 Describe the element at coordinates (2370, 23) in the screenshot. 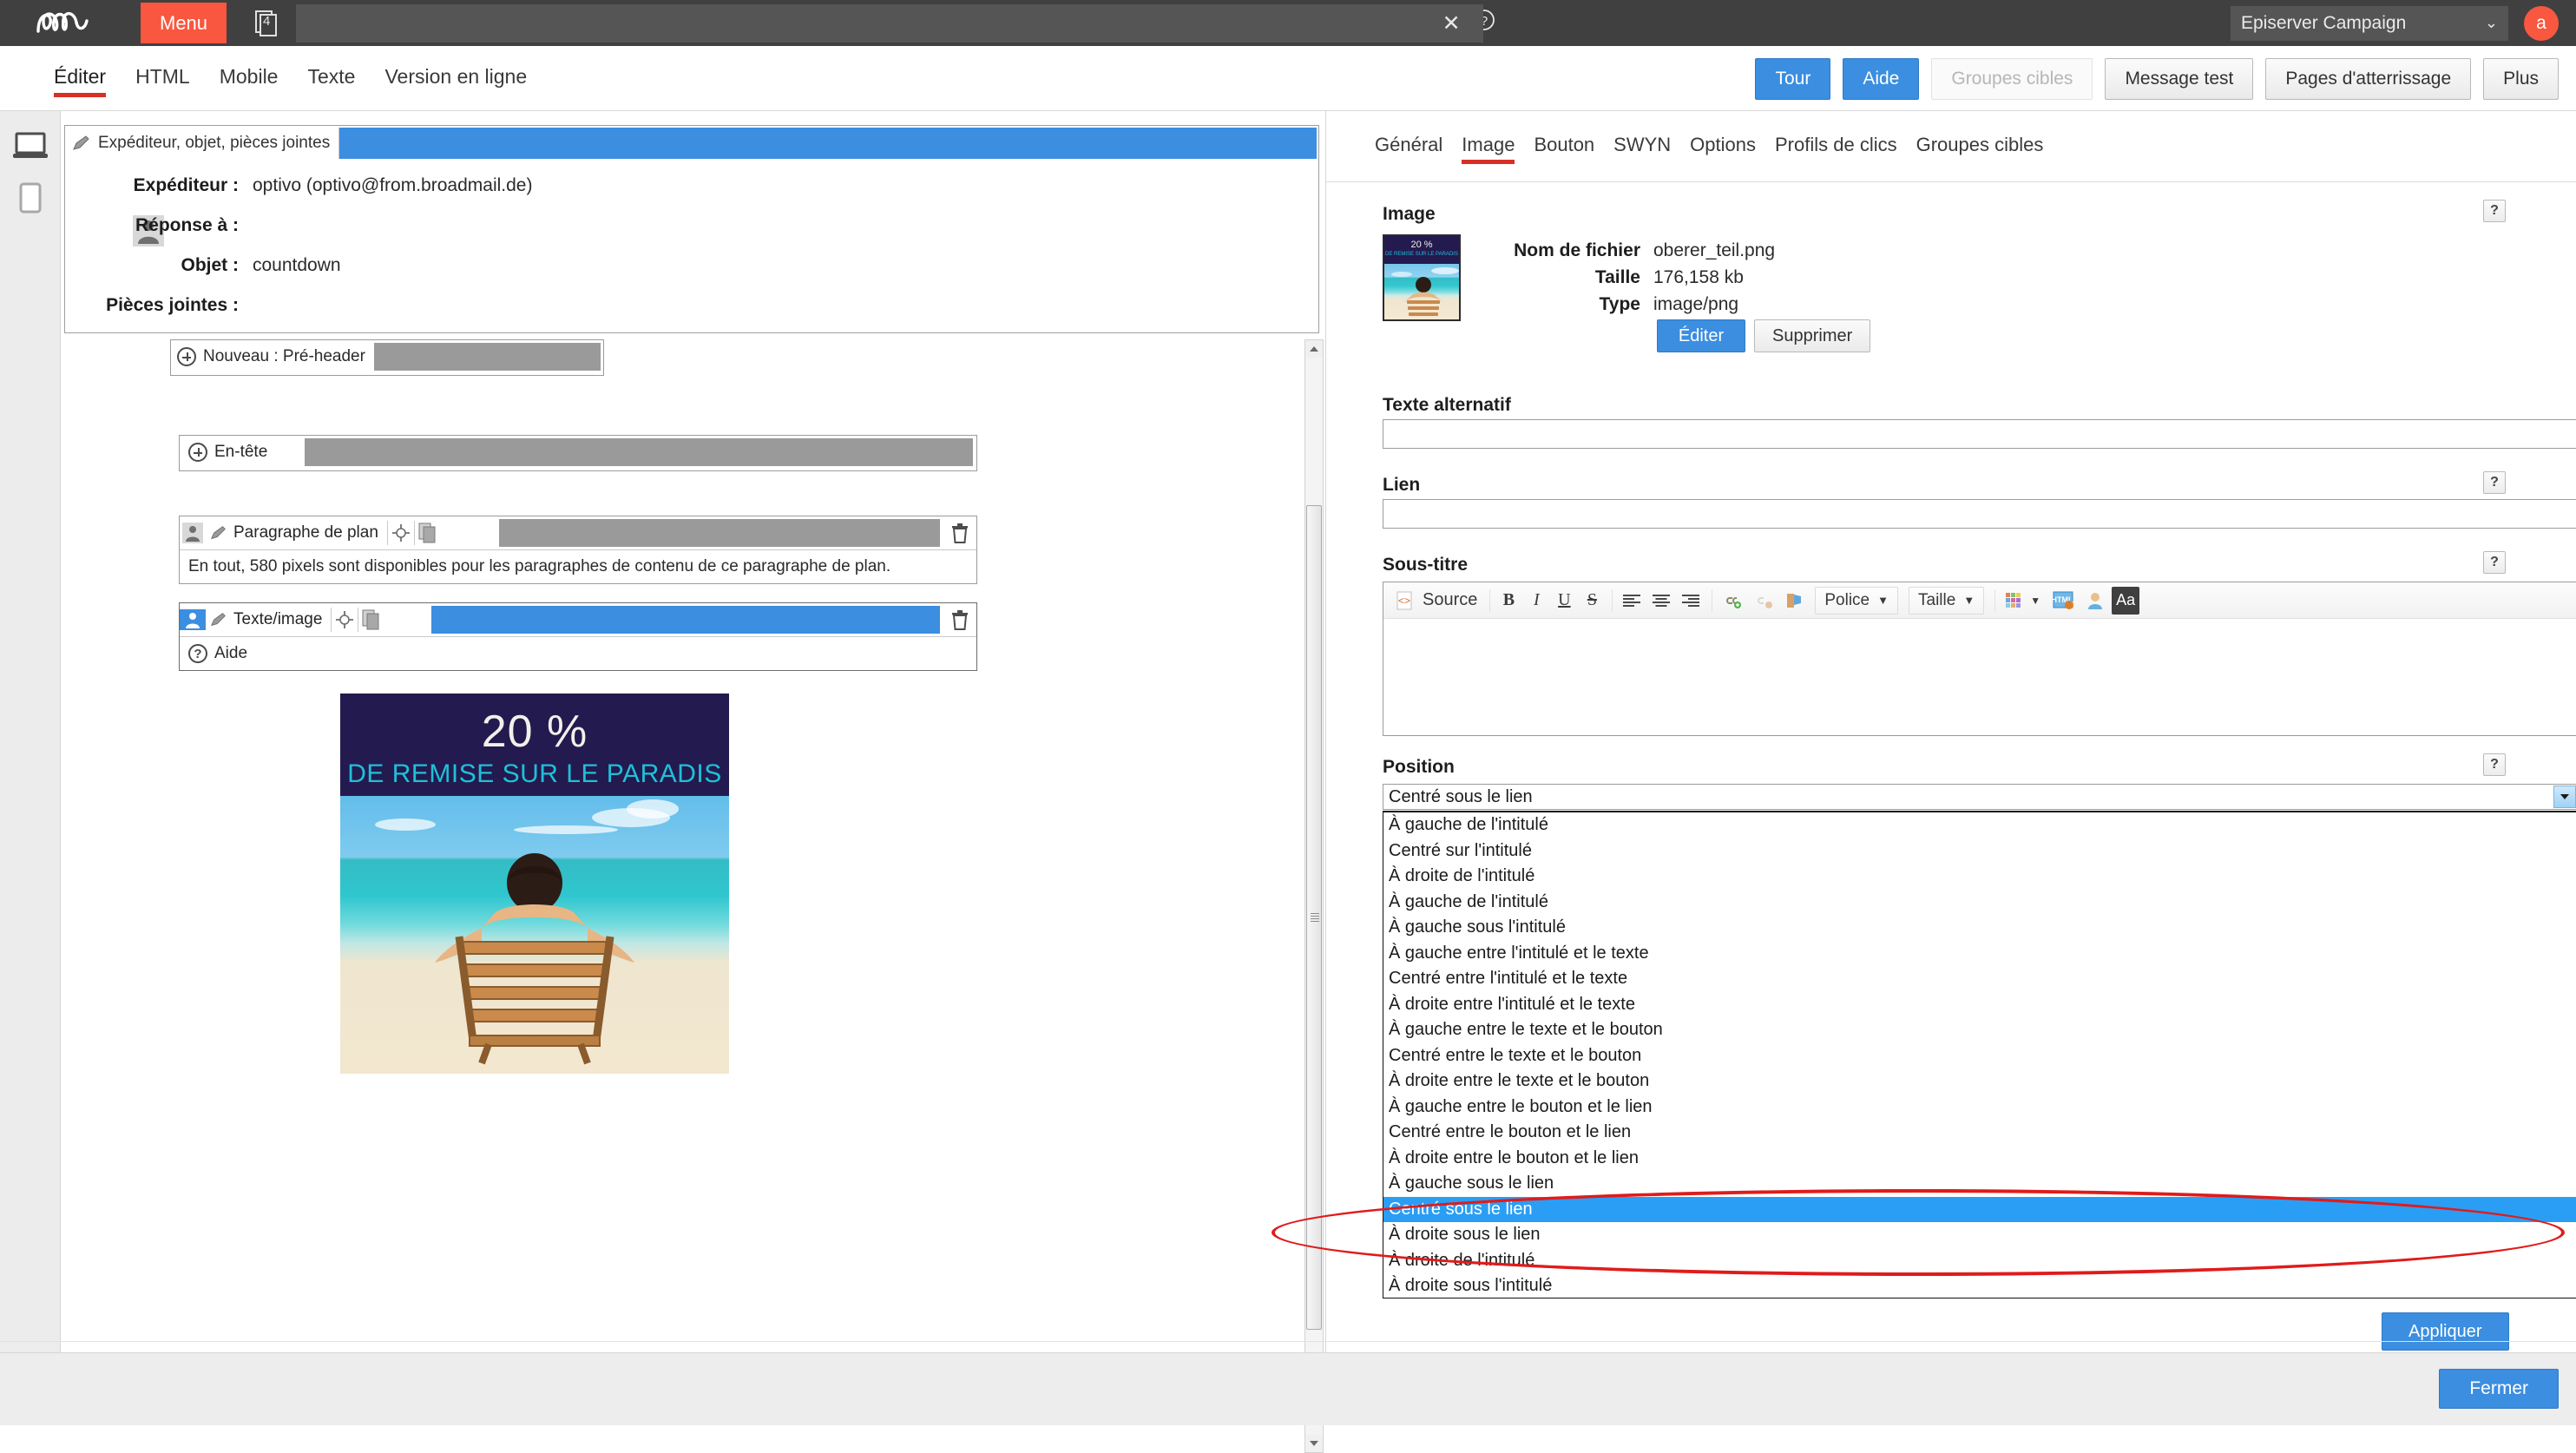

I see `client-select: Episerver Campaign ⌄` at that location.